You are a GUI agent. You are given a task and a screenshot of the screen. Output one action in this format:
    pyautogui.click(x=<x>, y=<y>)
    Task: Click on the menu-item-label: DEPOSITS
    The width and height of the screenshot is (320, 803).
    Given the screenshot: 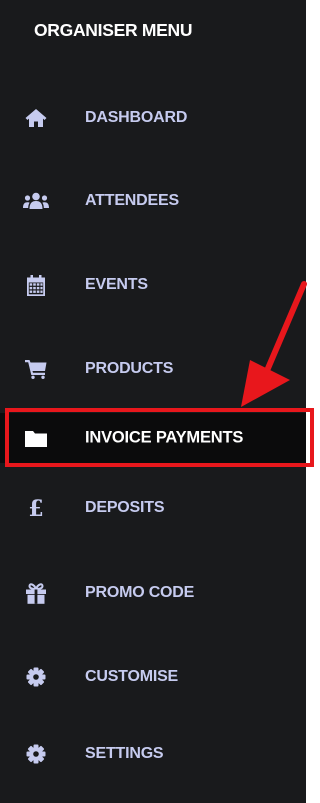 What is the action you would take?
    pyautogui.click(x=125, y=507)
    